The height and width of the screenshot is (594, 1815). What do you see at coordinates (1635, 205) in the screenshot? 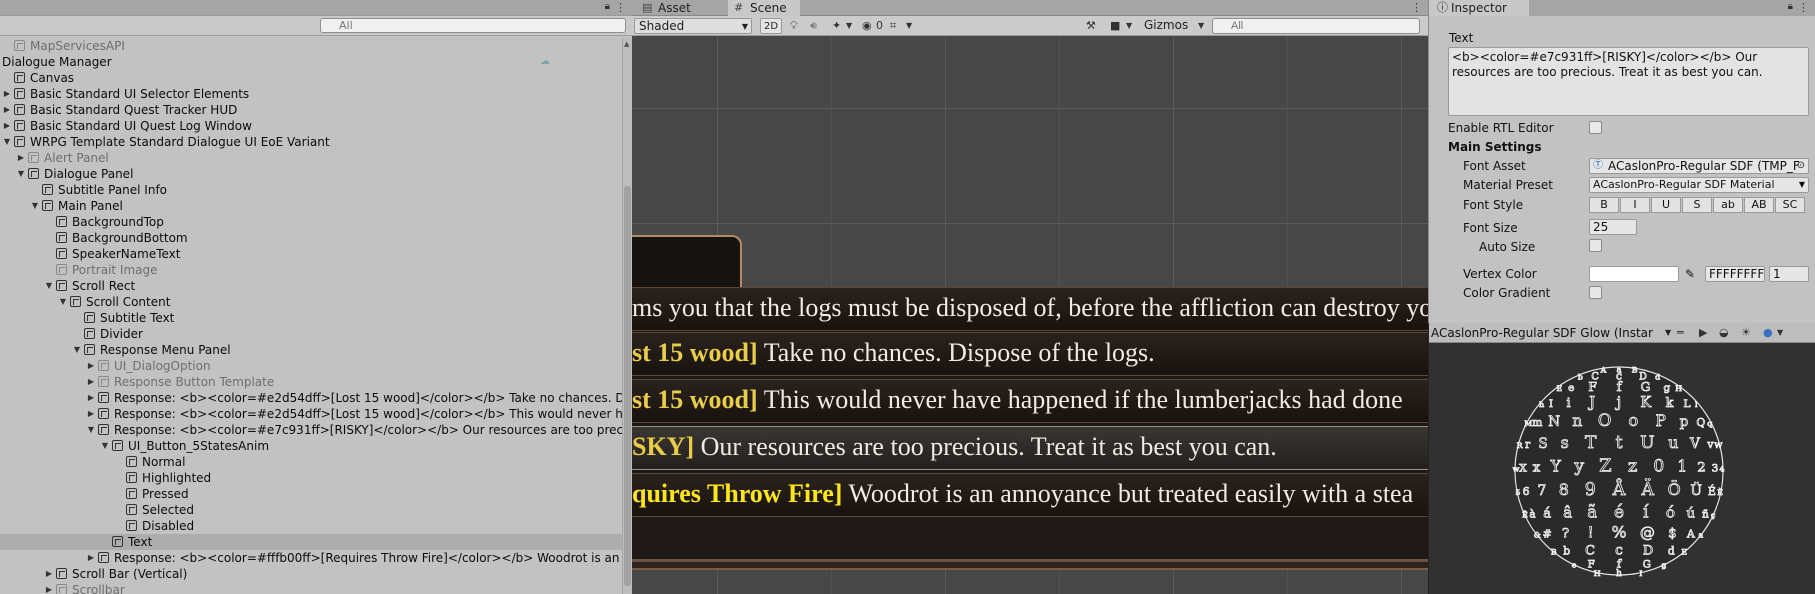
I see `font-style-italic-button: I` at bounding box center [1635, 205].